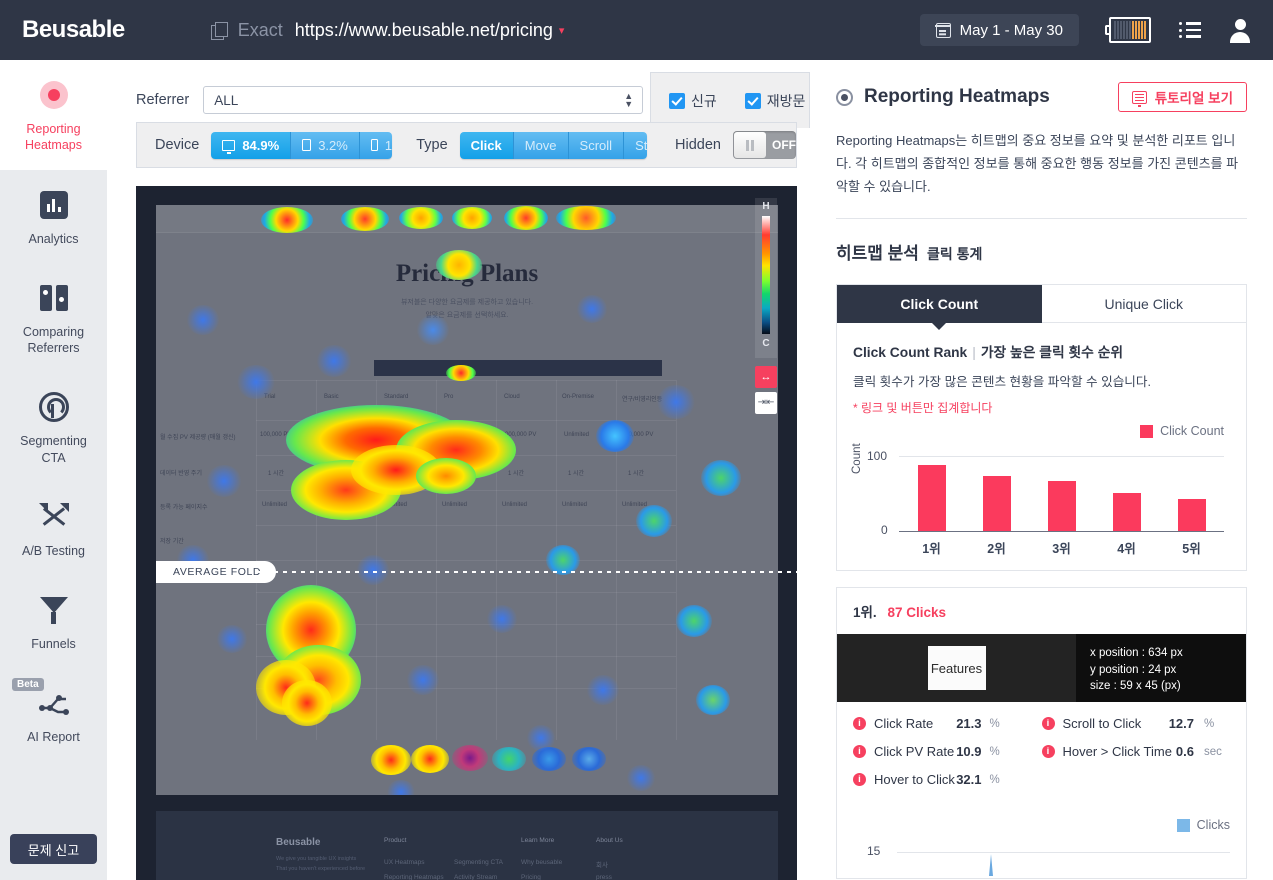 Image resolution: width=1273 pixels, height=880 pixels. What do you see at coordinates (226, 100) in the screenshot?
I see `referrer-value: ALL` at bounding box center [226, 100].